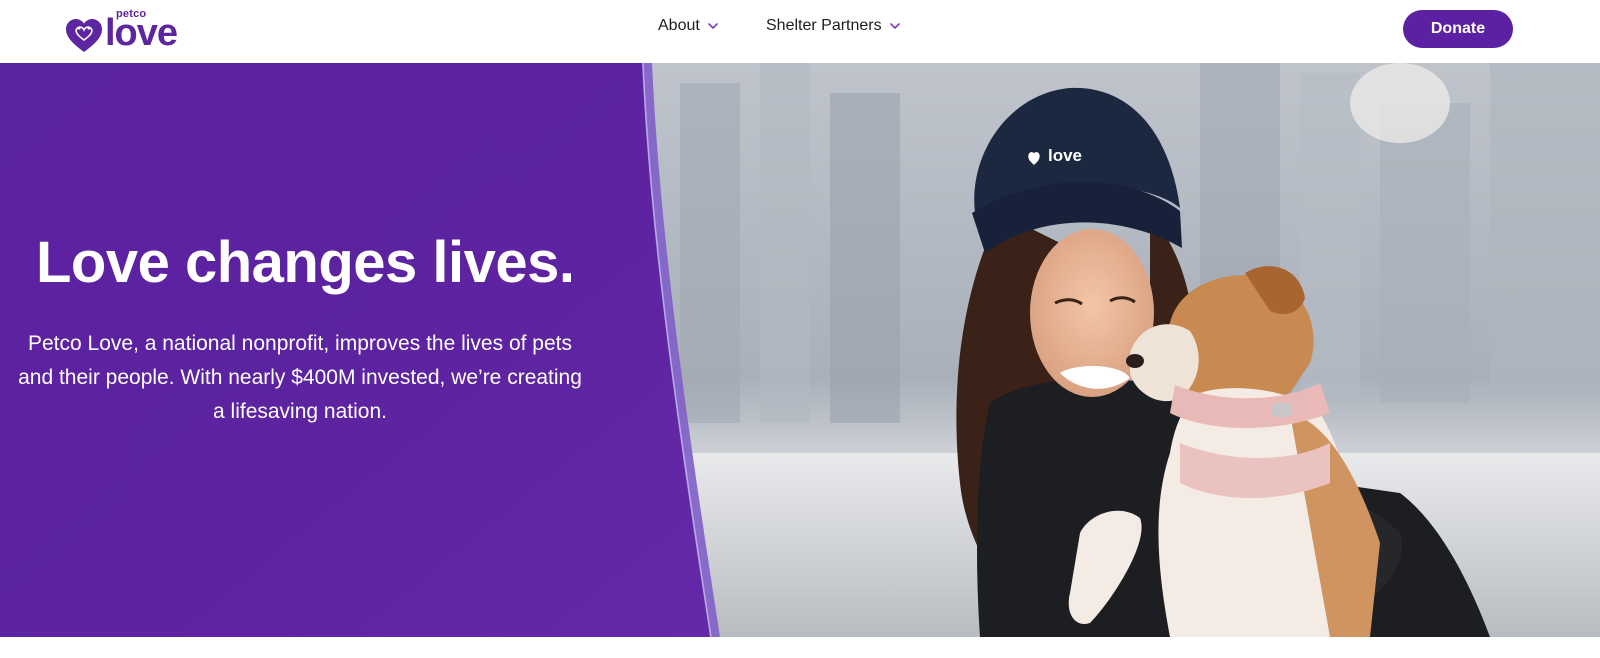 Image resolution: width=1600 pixels, height=658 pixels. Describe the element at coordinates (679, 25) in the screenshot. I see `nav-about-label: About` at that location.